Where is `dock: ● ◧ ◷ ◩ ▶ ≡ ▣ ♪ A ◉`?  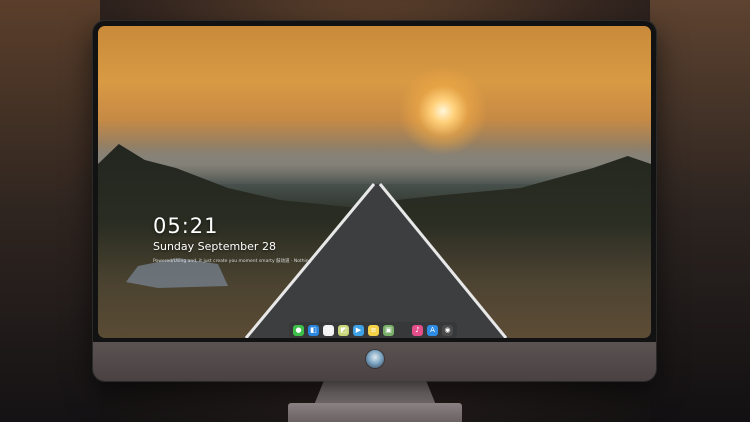
dock: ● ◧ ◷ ◩ ▶ ≡ ▣ ♪ A ◉ is located at coordinates (373, 330).